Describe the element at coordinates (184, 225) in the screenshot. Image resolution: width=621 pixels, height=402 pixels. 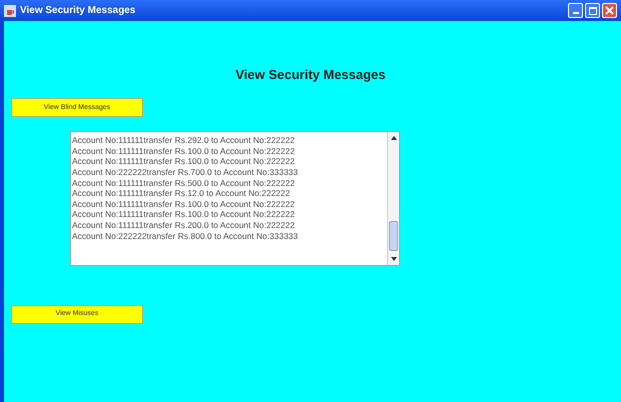
I see `message-line: Account No:111111transfer Rs.200.0 to Account No:222222` at that location.